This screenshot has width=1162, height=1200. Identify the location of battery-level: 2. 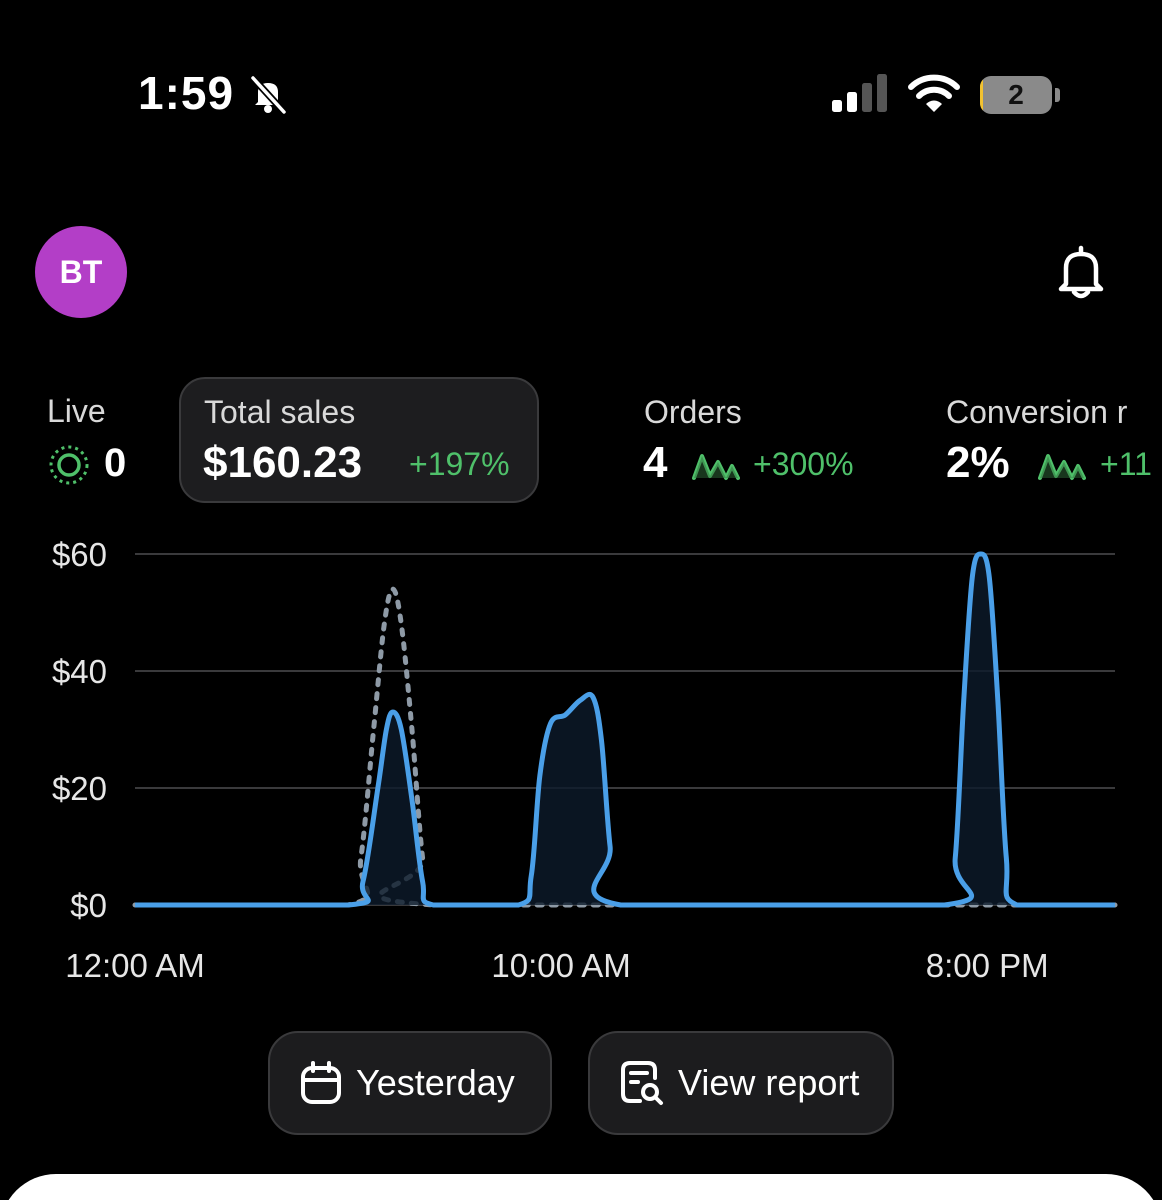
(1016, 94).